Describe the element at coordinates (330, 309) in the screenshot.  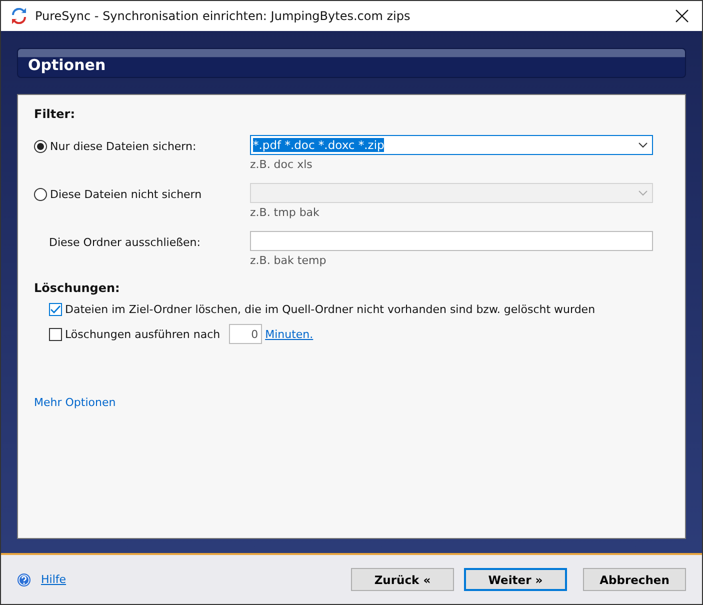
I see `checkbox-label: Dateien im Ziel-Ordner löschen, die im Quell-Ordner nicht vorhanden sind bzw. gelöscht wurden` at that location.